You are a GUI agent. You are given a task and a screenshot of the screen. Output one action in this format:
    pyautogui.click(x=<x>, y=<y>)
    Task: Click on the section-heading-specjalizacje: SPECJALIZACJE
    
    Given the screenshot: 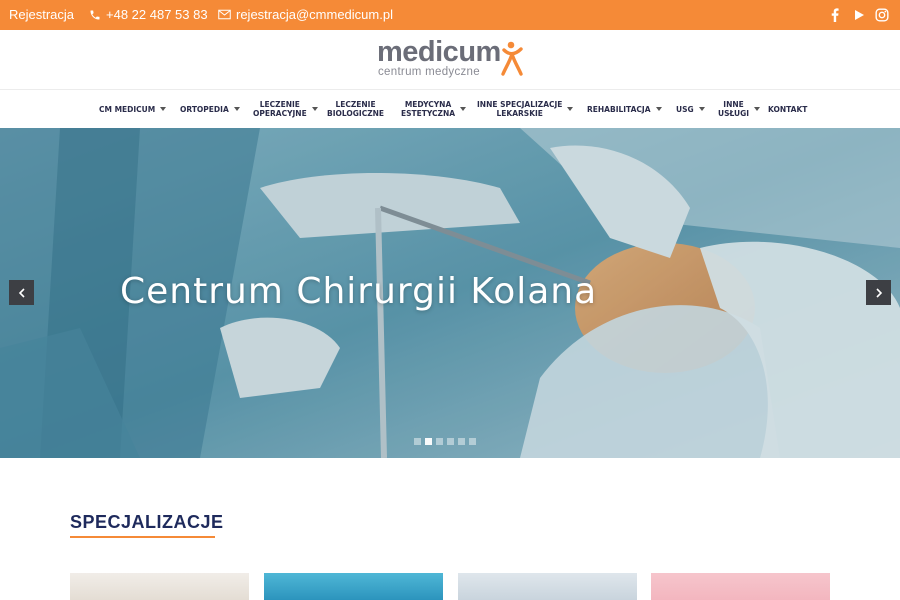 What is the action you would take?
    pyautogui.click(x=147, y=522)
    